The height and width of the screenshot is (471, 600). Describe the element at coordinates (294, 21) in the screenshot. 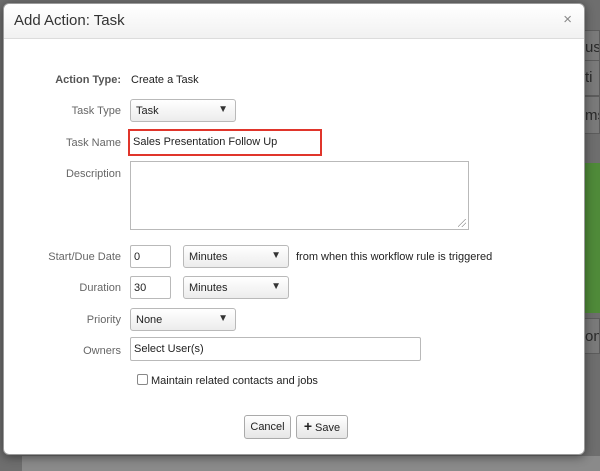

I see `dialog-header: Add Action: Task ×` at that location.